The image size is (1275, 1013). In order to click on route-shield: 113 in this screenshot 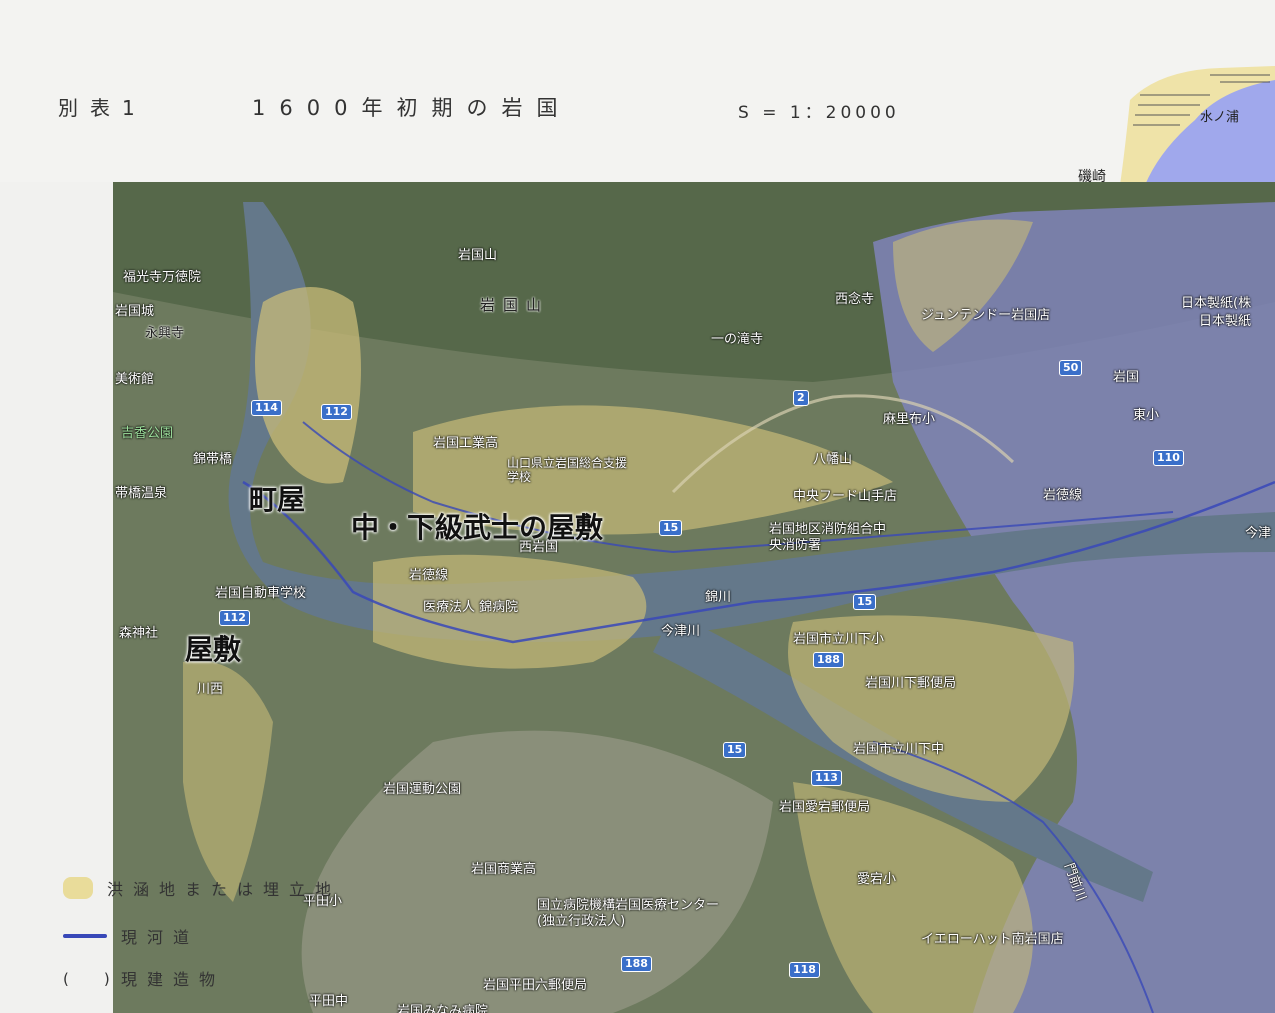, I will do `click(826, 778)`.